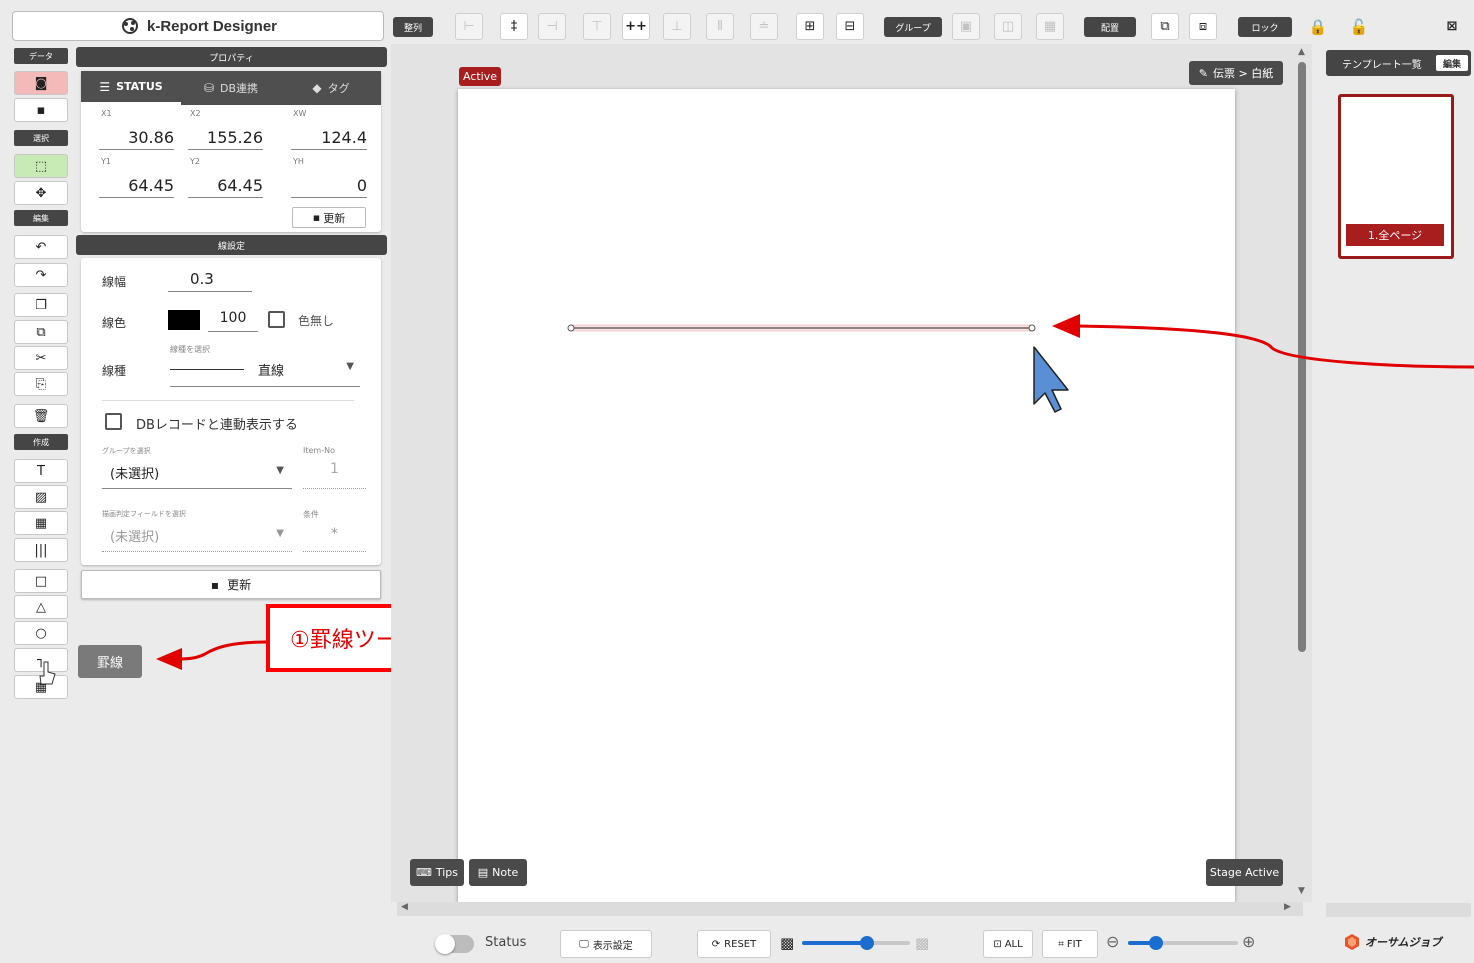  I want to click on app-logo-icon, so click(129, 26).